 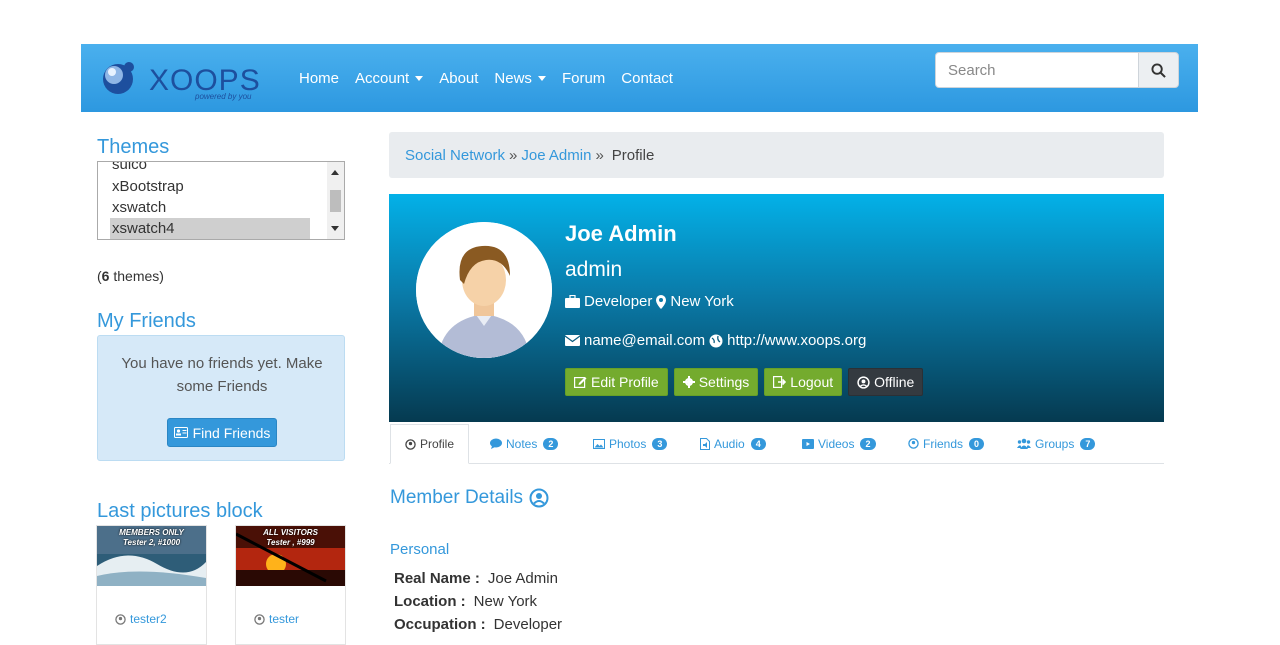 What do you see at coordinates (625, 382) in the screenshot?
I see `edit-profile-label: Edit Profile` at bounding box center [625, 382].